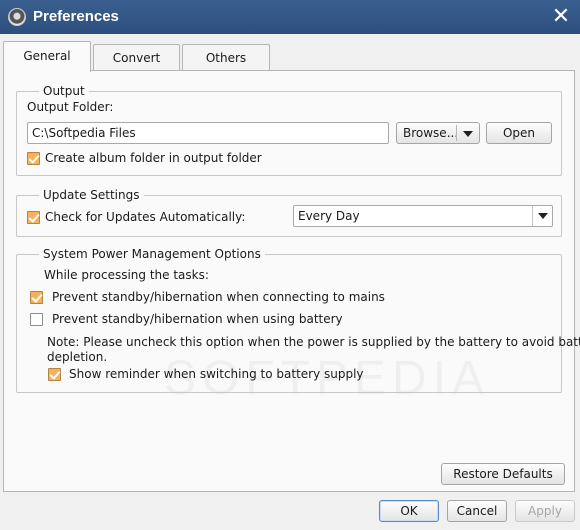 This screenshot has width=580, height=530. What do you see at coordinates (76, 16) in the screenshot?
I see `window-title: Preferences` at bounding box center [76, 16].